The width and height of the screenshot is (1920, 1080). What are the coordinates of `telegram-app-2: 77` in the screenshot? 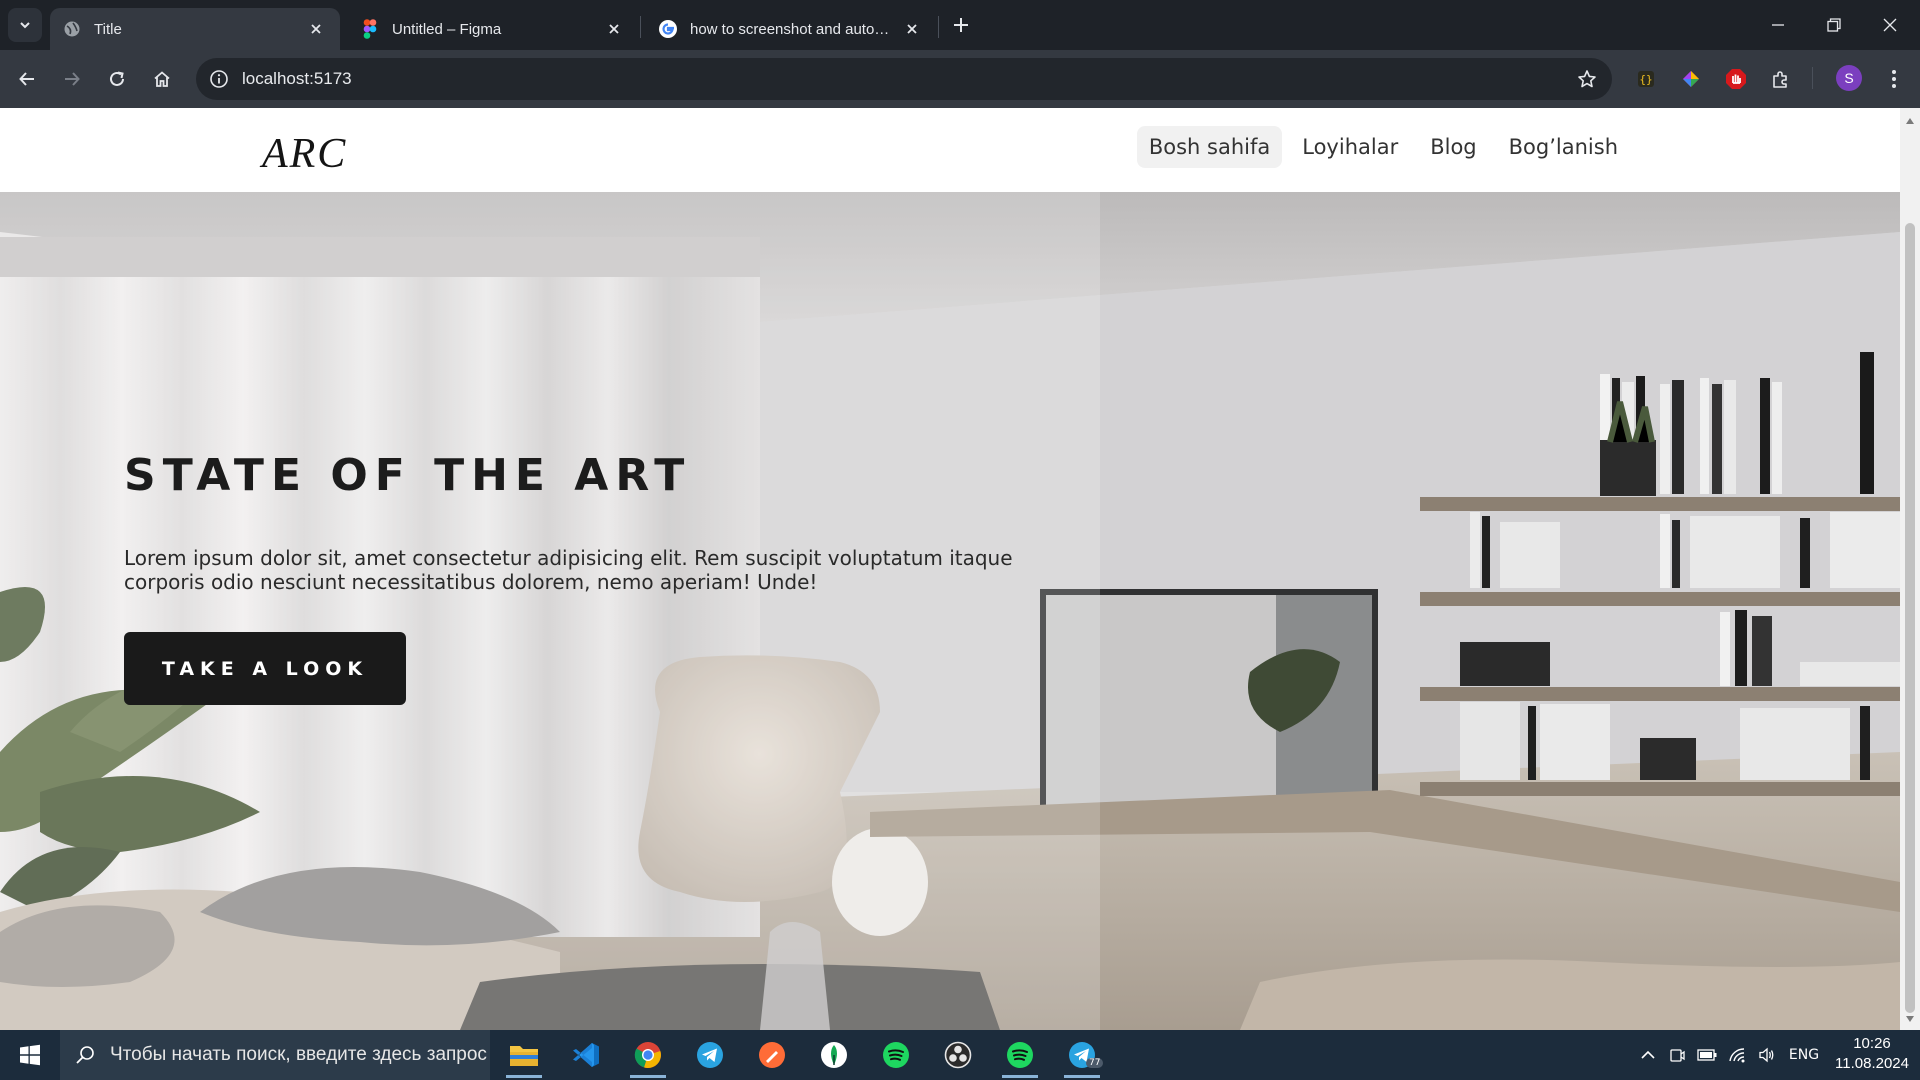 It's located at (1082, 1055).